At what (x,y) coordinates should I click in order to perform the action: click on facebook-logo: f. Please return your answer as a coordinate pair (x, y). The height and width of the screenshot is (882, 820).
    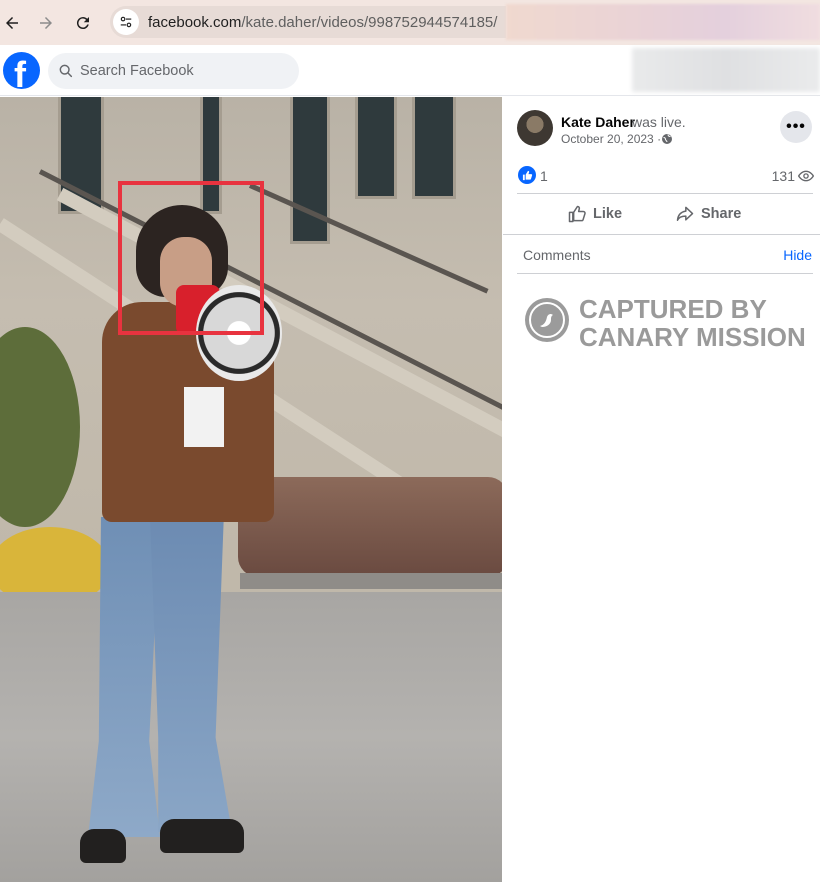
    Looking at the image, I should click on (21, 70).